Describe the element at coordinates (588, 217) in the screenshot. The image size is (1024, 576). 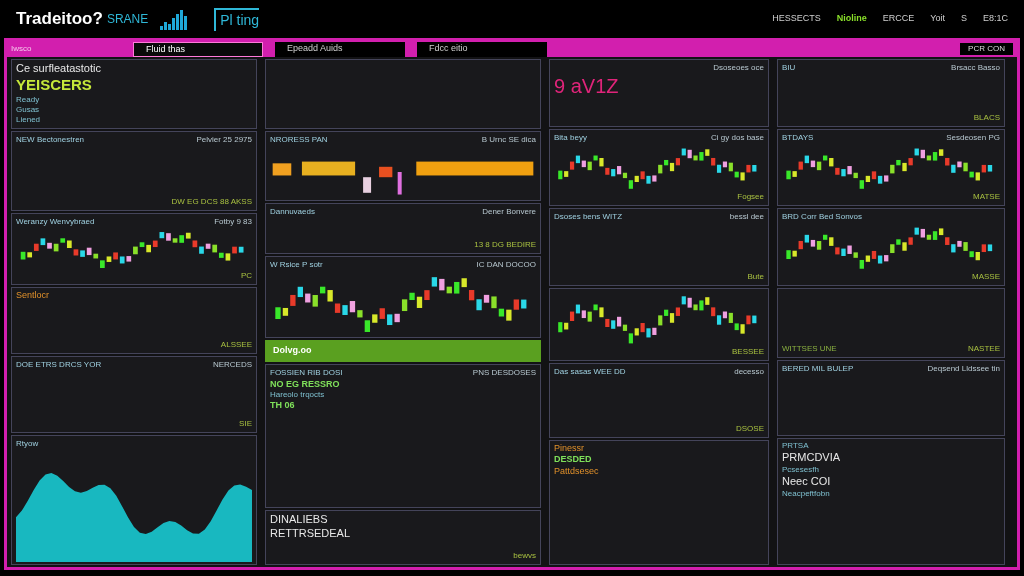
I see `panel-title: Dsoses bens WITZ` at that location.